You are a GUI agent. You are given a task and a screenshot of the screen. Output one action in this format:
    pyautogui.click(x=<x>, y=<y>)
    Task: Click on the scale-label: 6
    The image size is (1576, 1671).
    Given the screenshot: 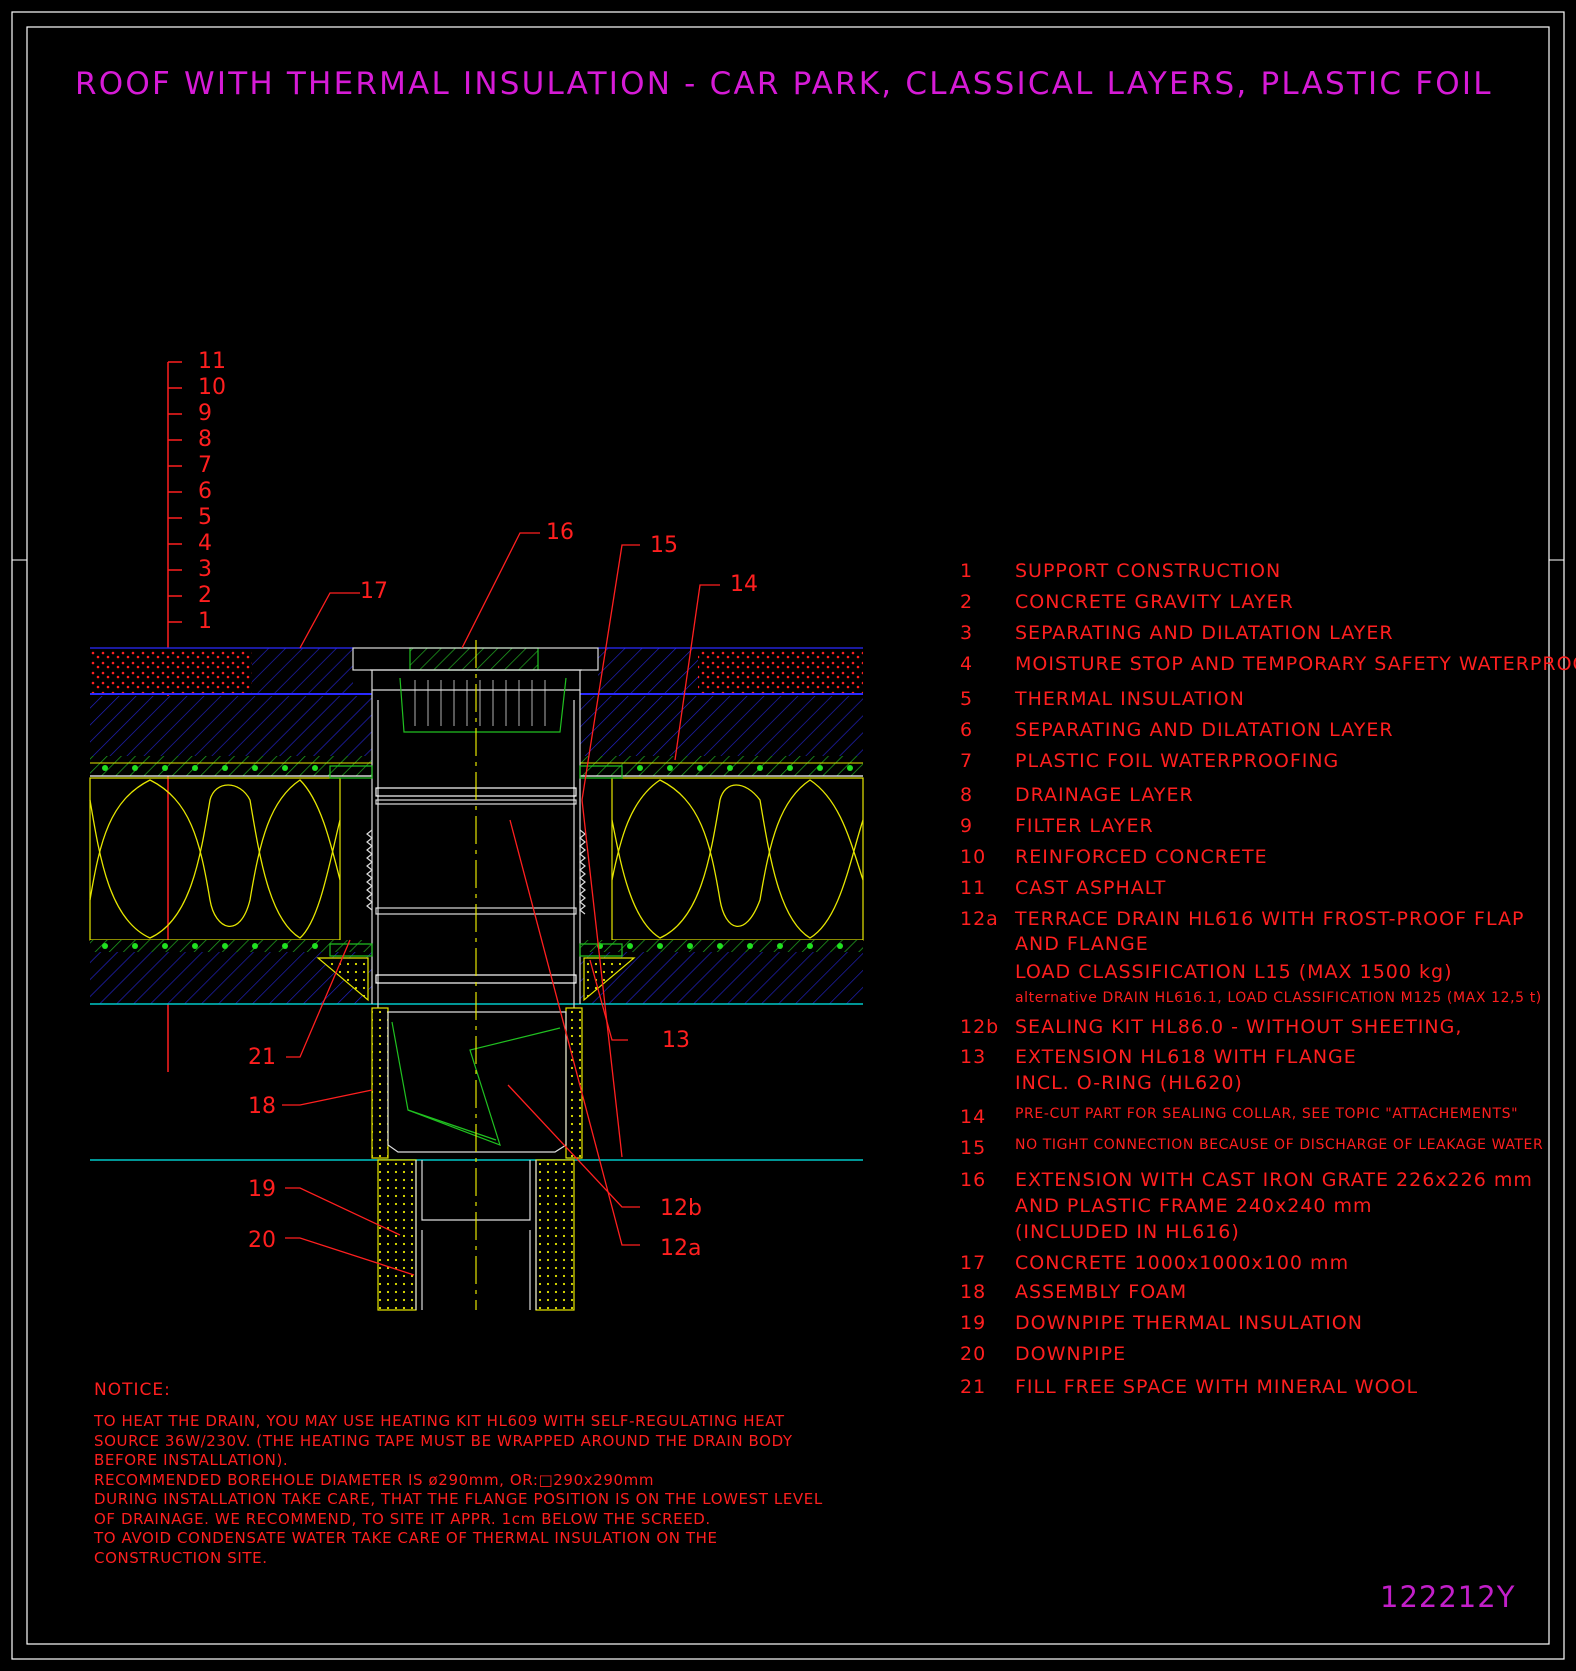 What is the action you would take?
    pyautogui.click(x=205, y=491)
    